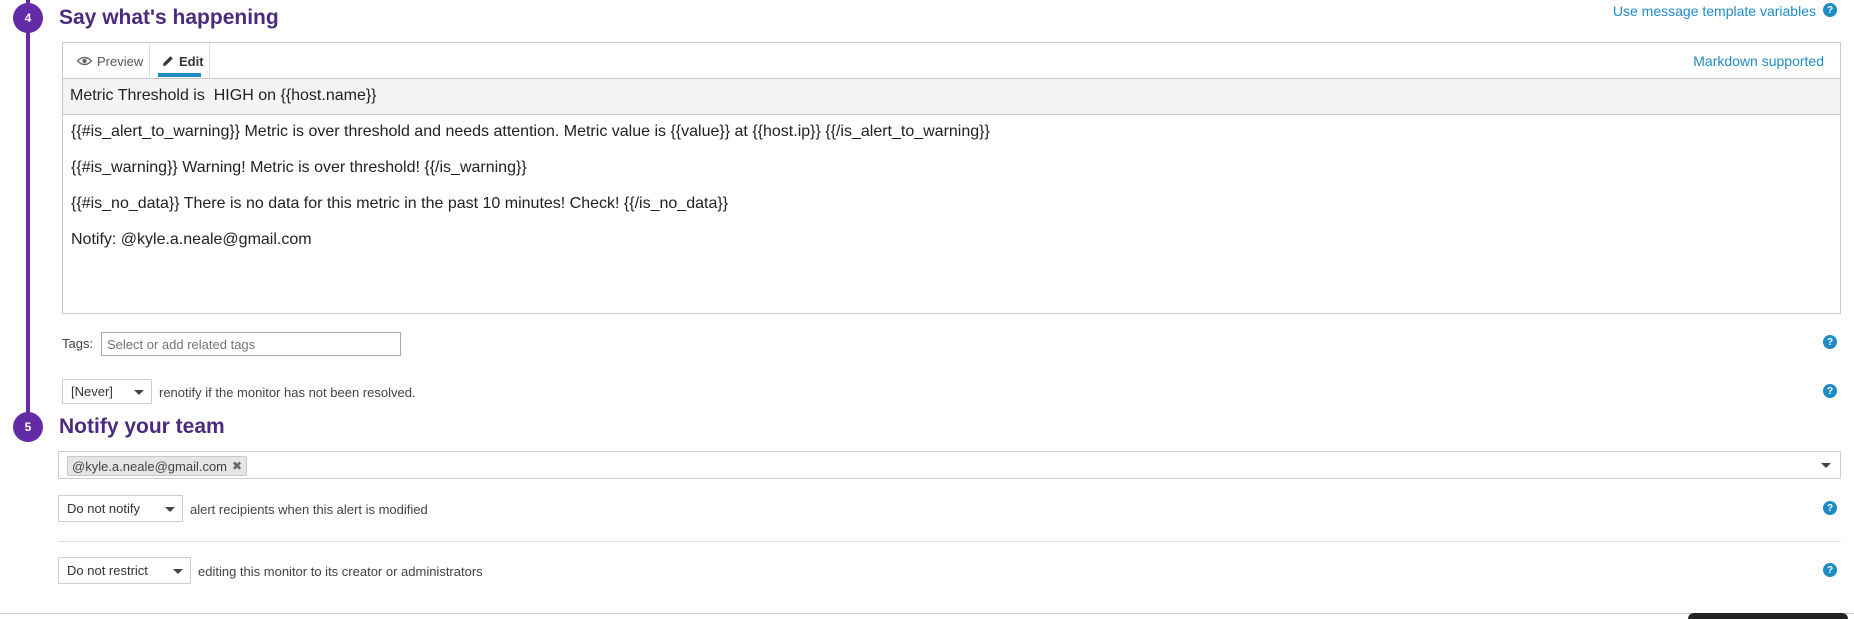 Image resolution: width=1854 pixels, height=619 pixels. Describe the element at coordinates (92, 391) in the screenshot. I see `renotify-value: [Never]` at that location.